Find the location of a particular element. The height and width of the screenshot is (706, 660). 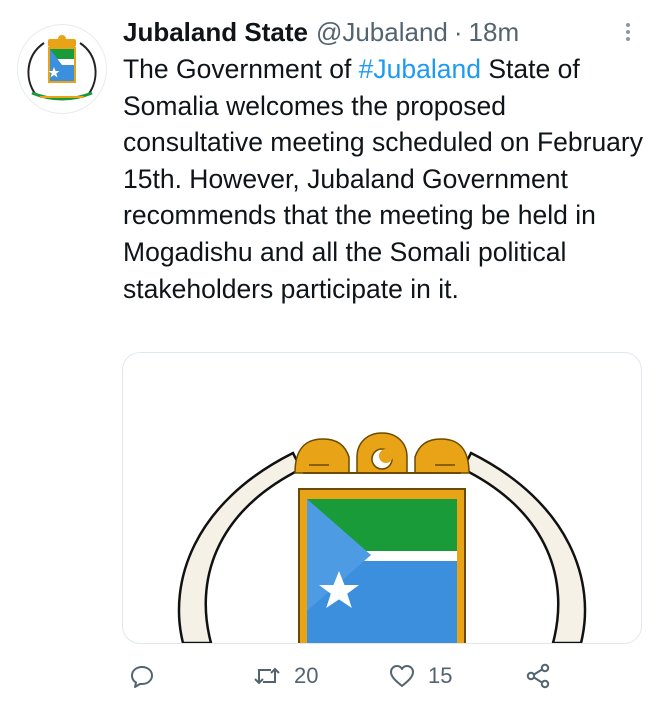

more-options-button is located at coordinates (628, 32).